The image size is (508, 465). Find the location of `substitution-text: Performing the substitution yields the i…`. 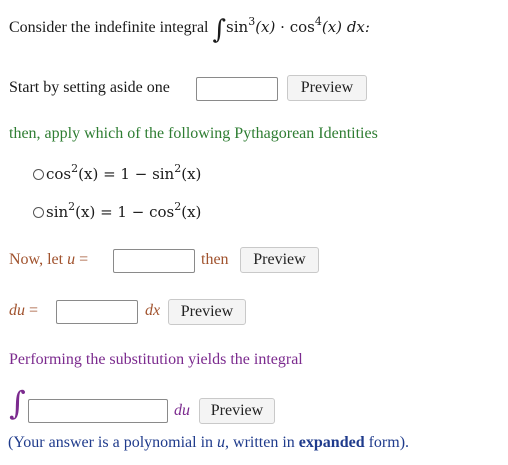

substitution-text: Performing the substitution yields the i… is located at coordinates (156, 359).